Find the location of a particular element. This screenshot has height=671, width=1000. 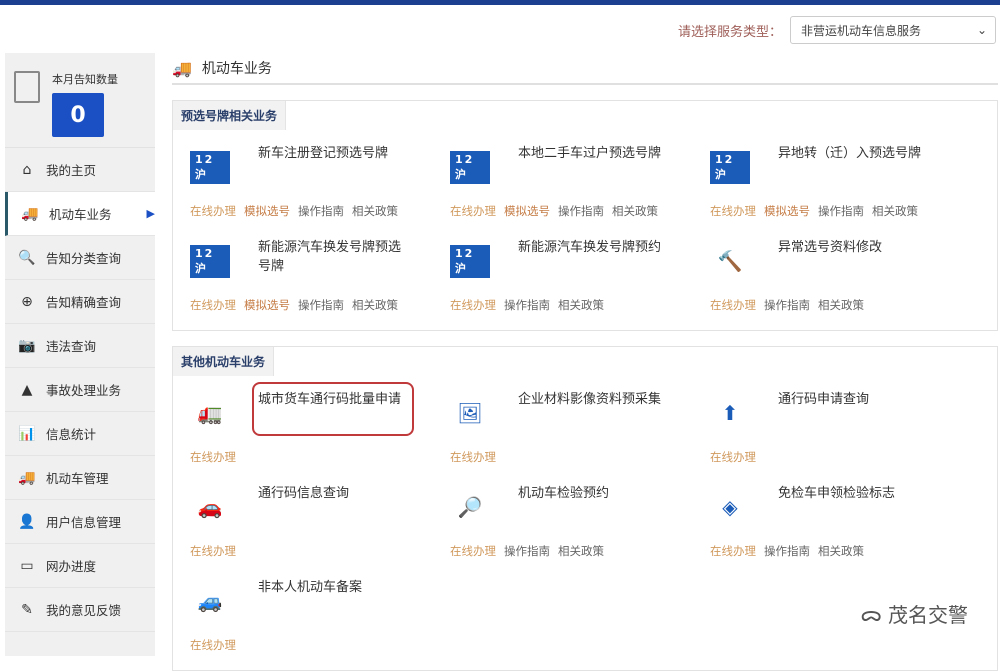

sidebar-item-label: 我的意见反馈 is located at coordinates (84, 610).